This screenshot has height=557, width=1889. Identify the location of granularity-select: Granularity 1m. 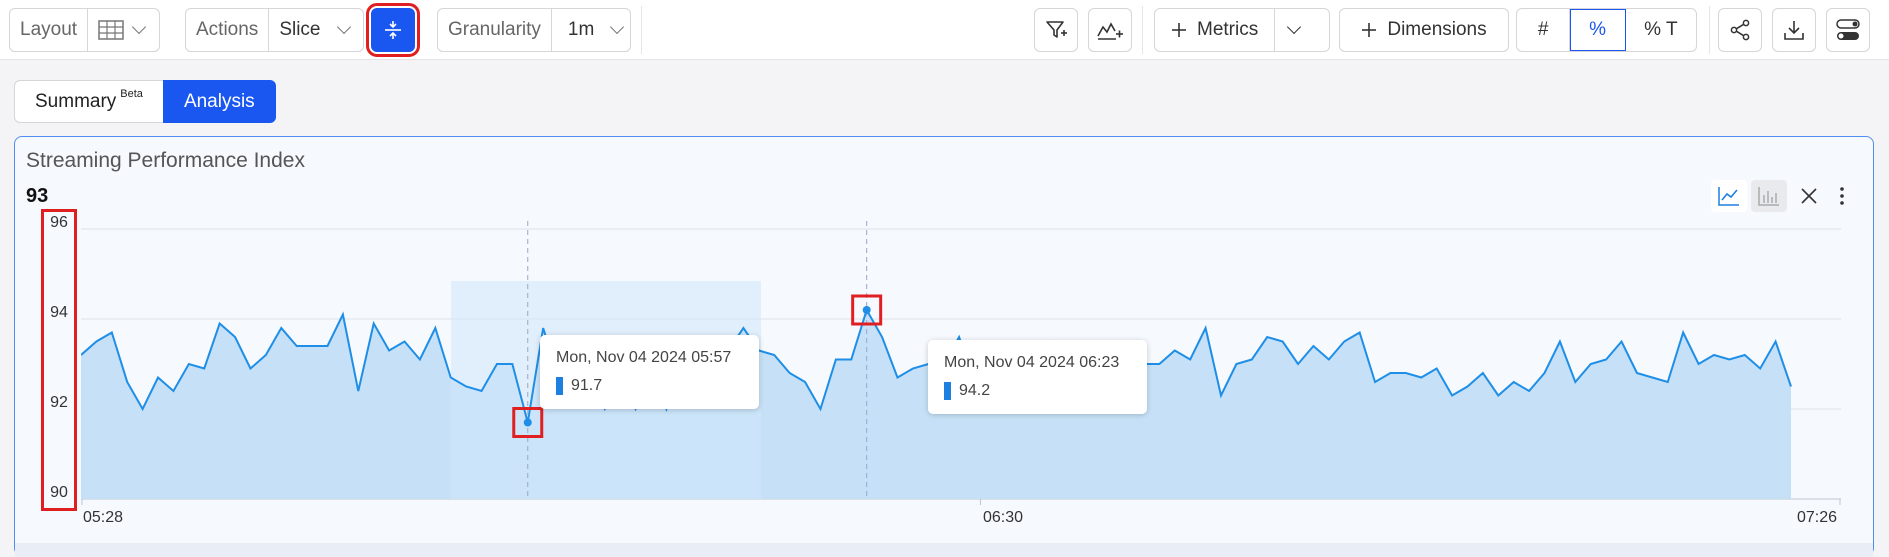
(534, 30).